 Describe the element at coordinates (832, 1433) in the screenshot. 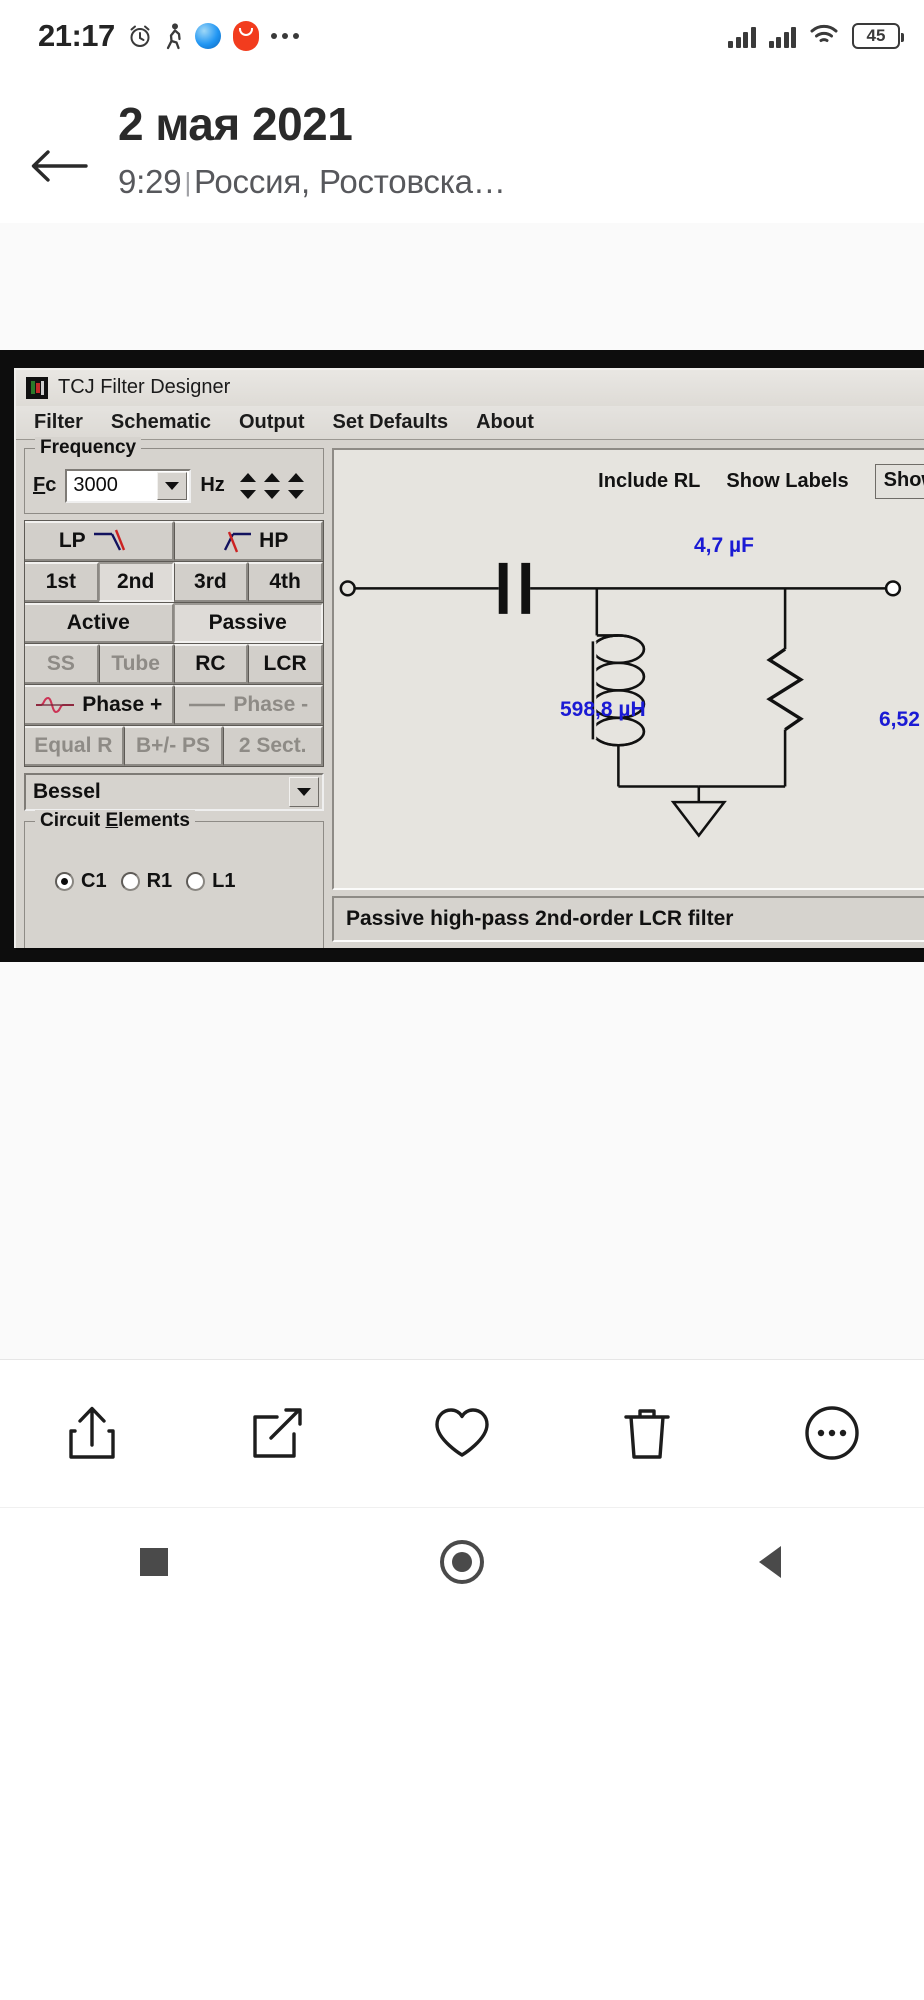

I see `more-button` at that location.